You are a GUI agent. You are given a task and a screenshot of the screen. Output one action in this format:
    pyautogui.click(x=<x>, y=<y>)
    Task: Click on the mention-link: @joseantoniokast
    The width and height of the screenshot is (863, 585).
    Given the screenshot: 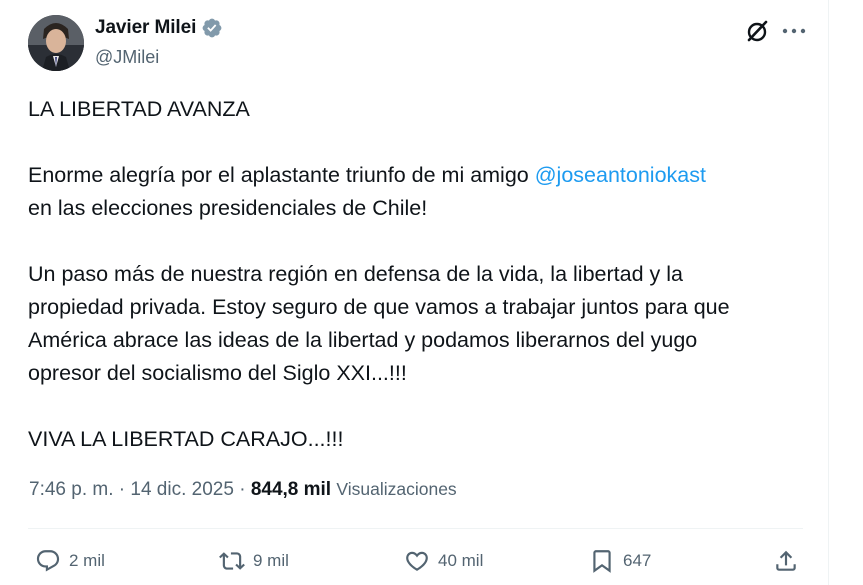 What is the action you would take?
    pyautogui.click(x=620, y=175)
    